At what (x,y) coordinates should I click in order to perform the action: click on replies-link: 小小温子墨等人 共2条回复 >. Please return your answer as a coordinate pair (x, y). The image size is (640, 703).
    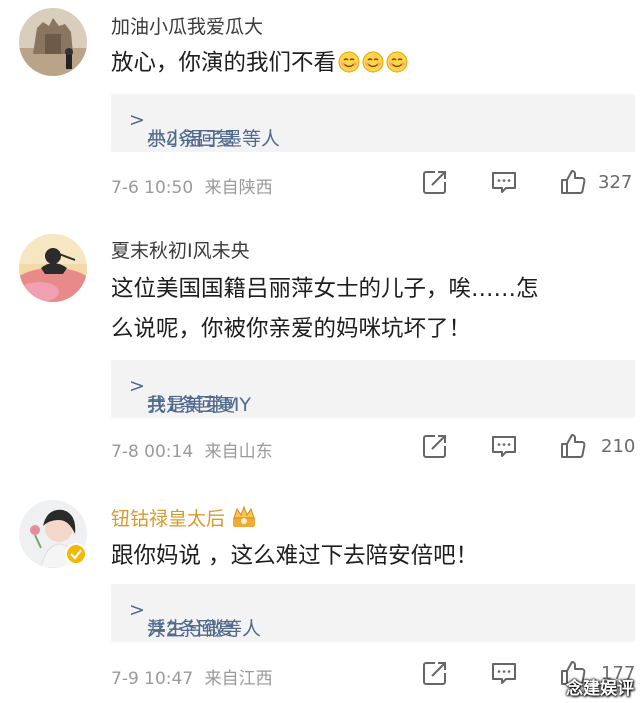
    Looking at the image, I should click on (204, 129).